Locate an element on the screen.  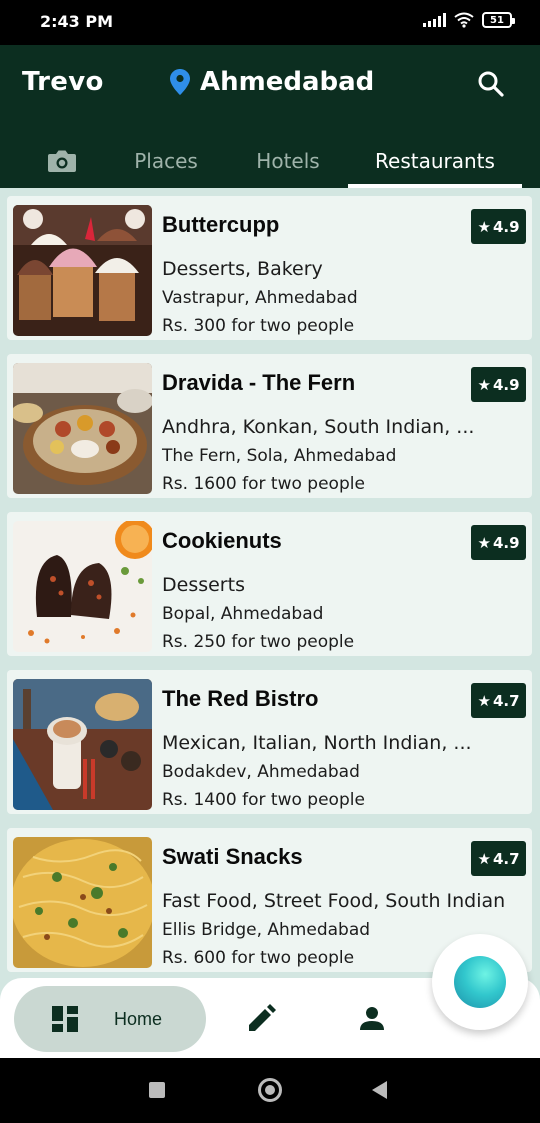
signal-icon is located at coordinates (434, 20).